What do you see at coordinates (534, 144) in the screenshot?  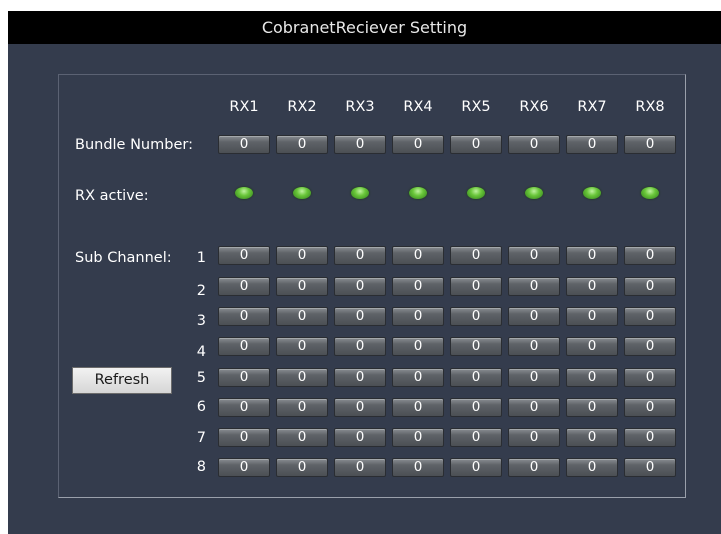 I see `bundle-number-field-rx6: 0` at bounding box center [534, 144].